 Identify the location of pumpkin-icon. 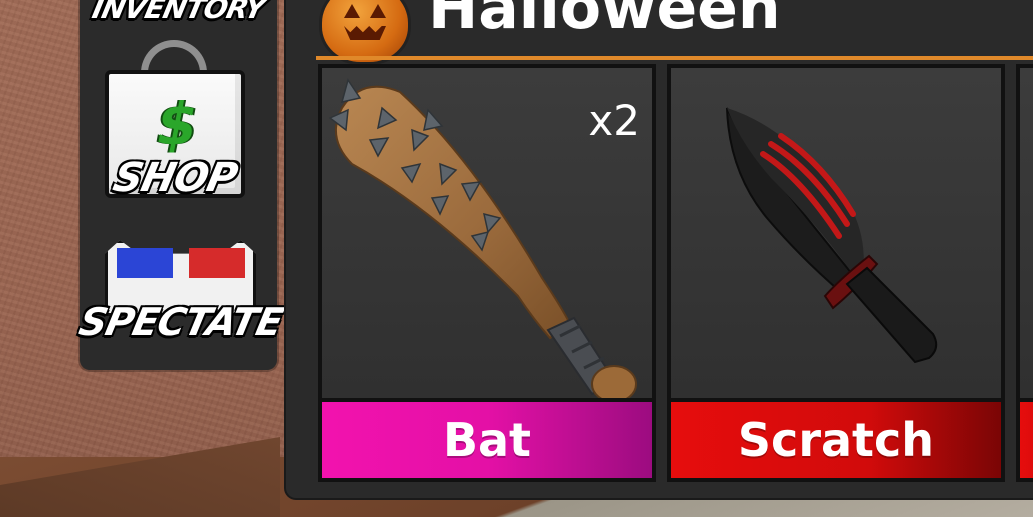
(365, 31).